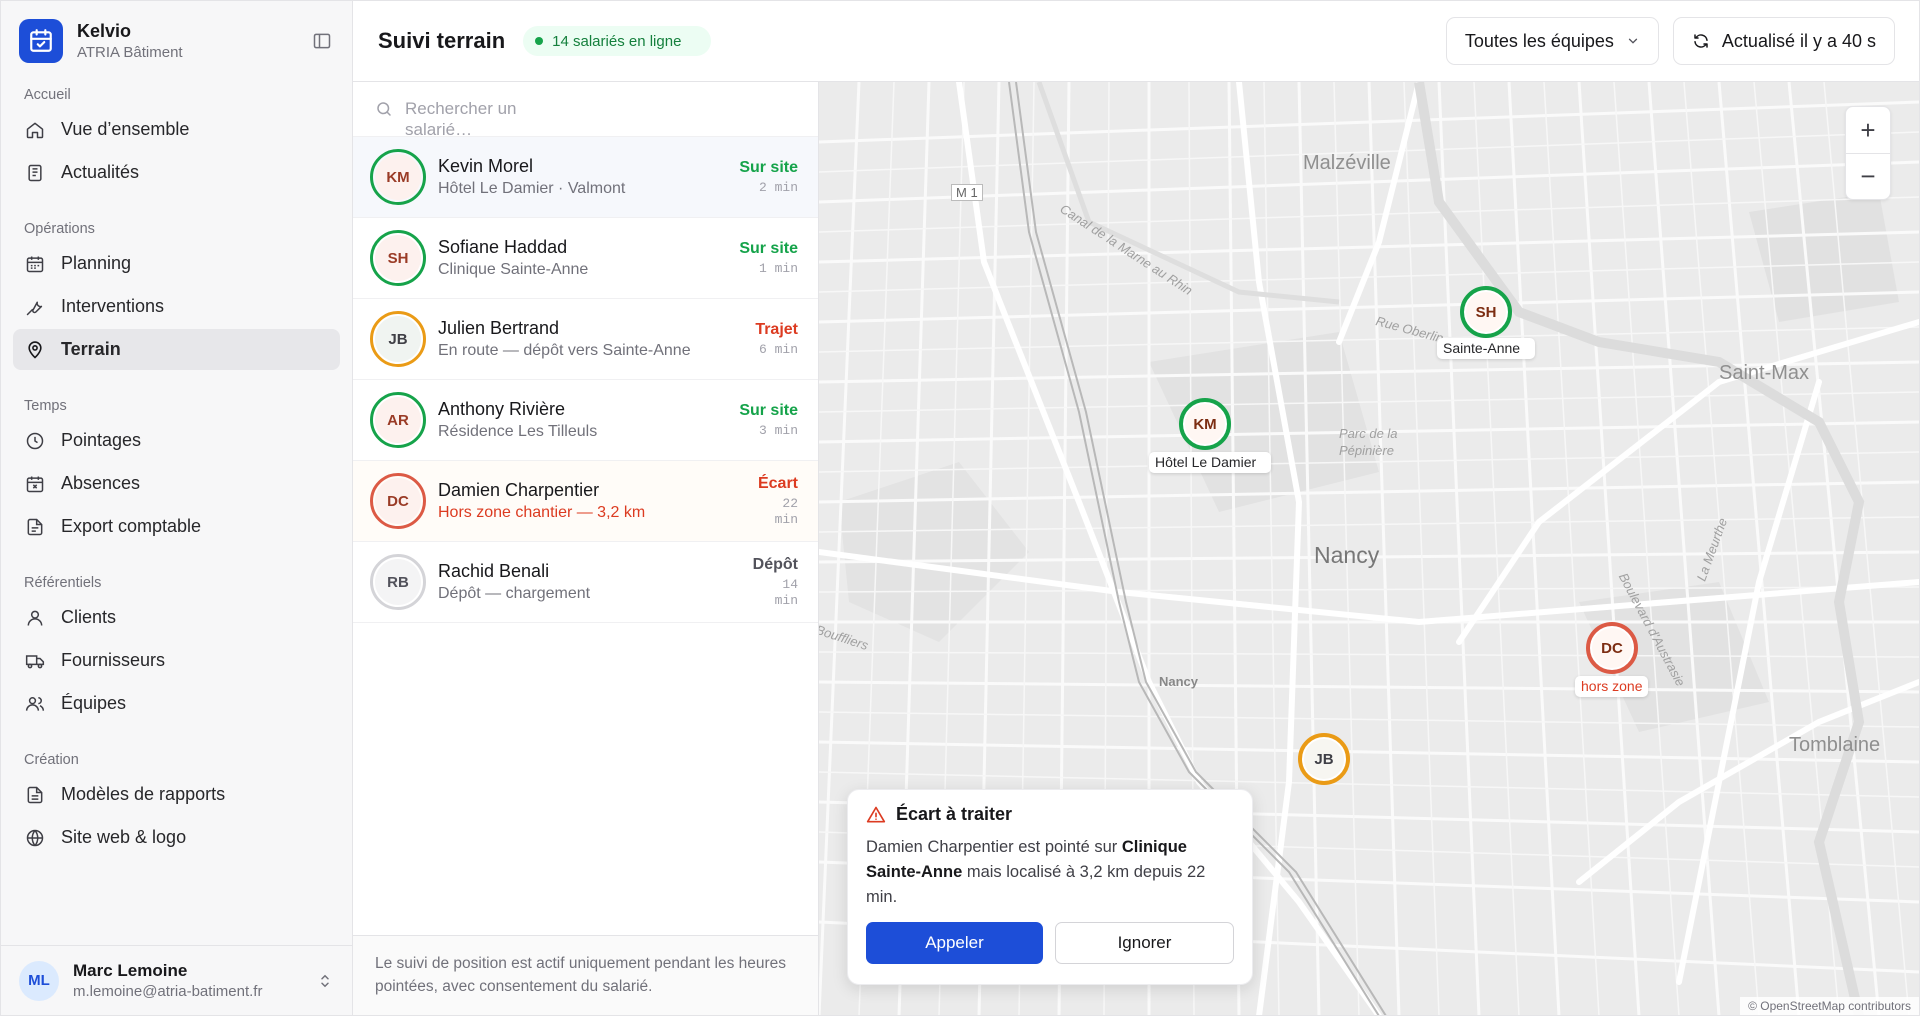 The width and height of the screenshot is (1920, 1016). What do you see at coordinates (143, 794) in the screenshot?
I see `sidebar-item-label: Modèles de rapports` at bounding box center [143, 794].